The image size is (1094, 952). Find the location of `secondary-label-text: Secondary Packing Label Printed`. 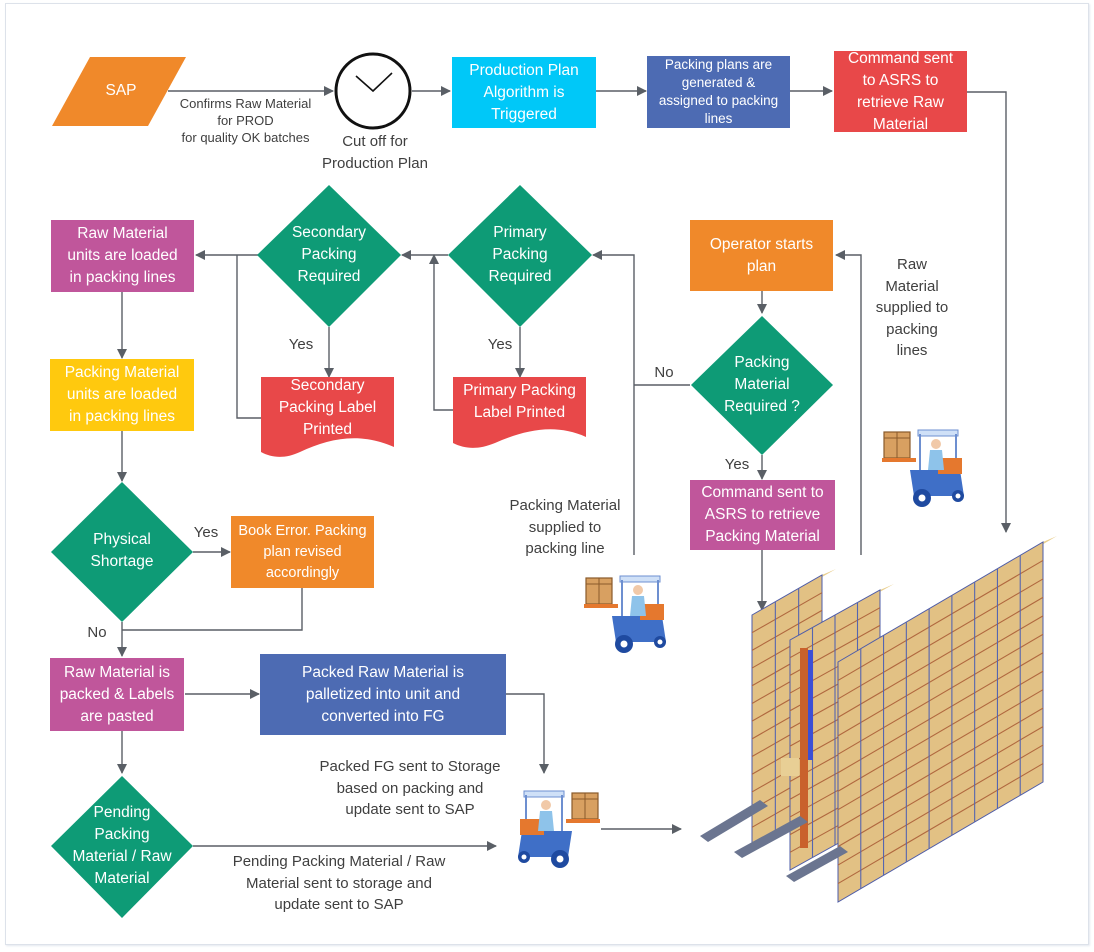

secondary-label-text: Secondary Packing Label Printed is located at coordinates (327, 407).